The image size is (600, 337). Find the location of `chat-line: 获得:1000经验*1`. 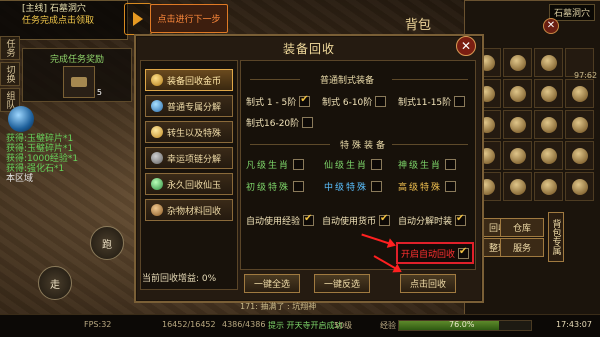

chat-line: 获得:1000经验*1 is located at coordinates (42, 159).